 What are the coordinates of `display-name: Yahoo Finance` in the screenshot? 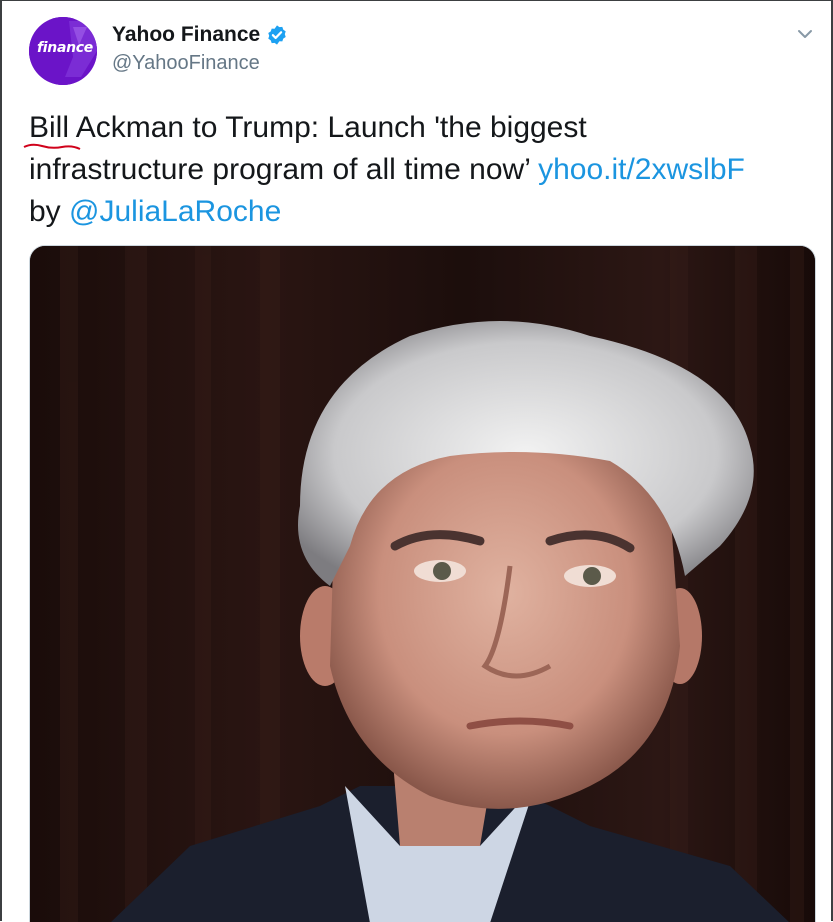 It's located at (186, 35).